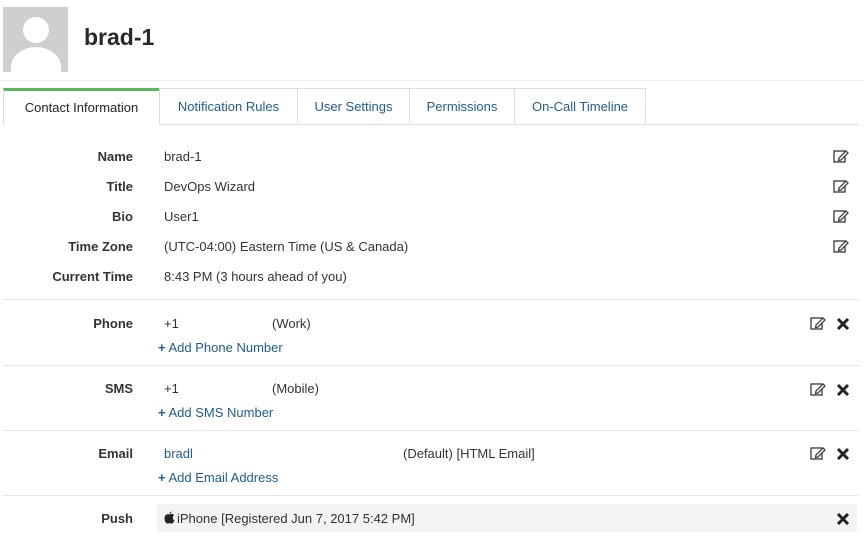  Describe the element at coordinates (169, 517) in the screenshot. I see `apple-icon` at that location.